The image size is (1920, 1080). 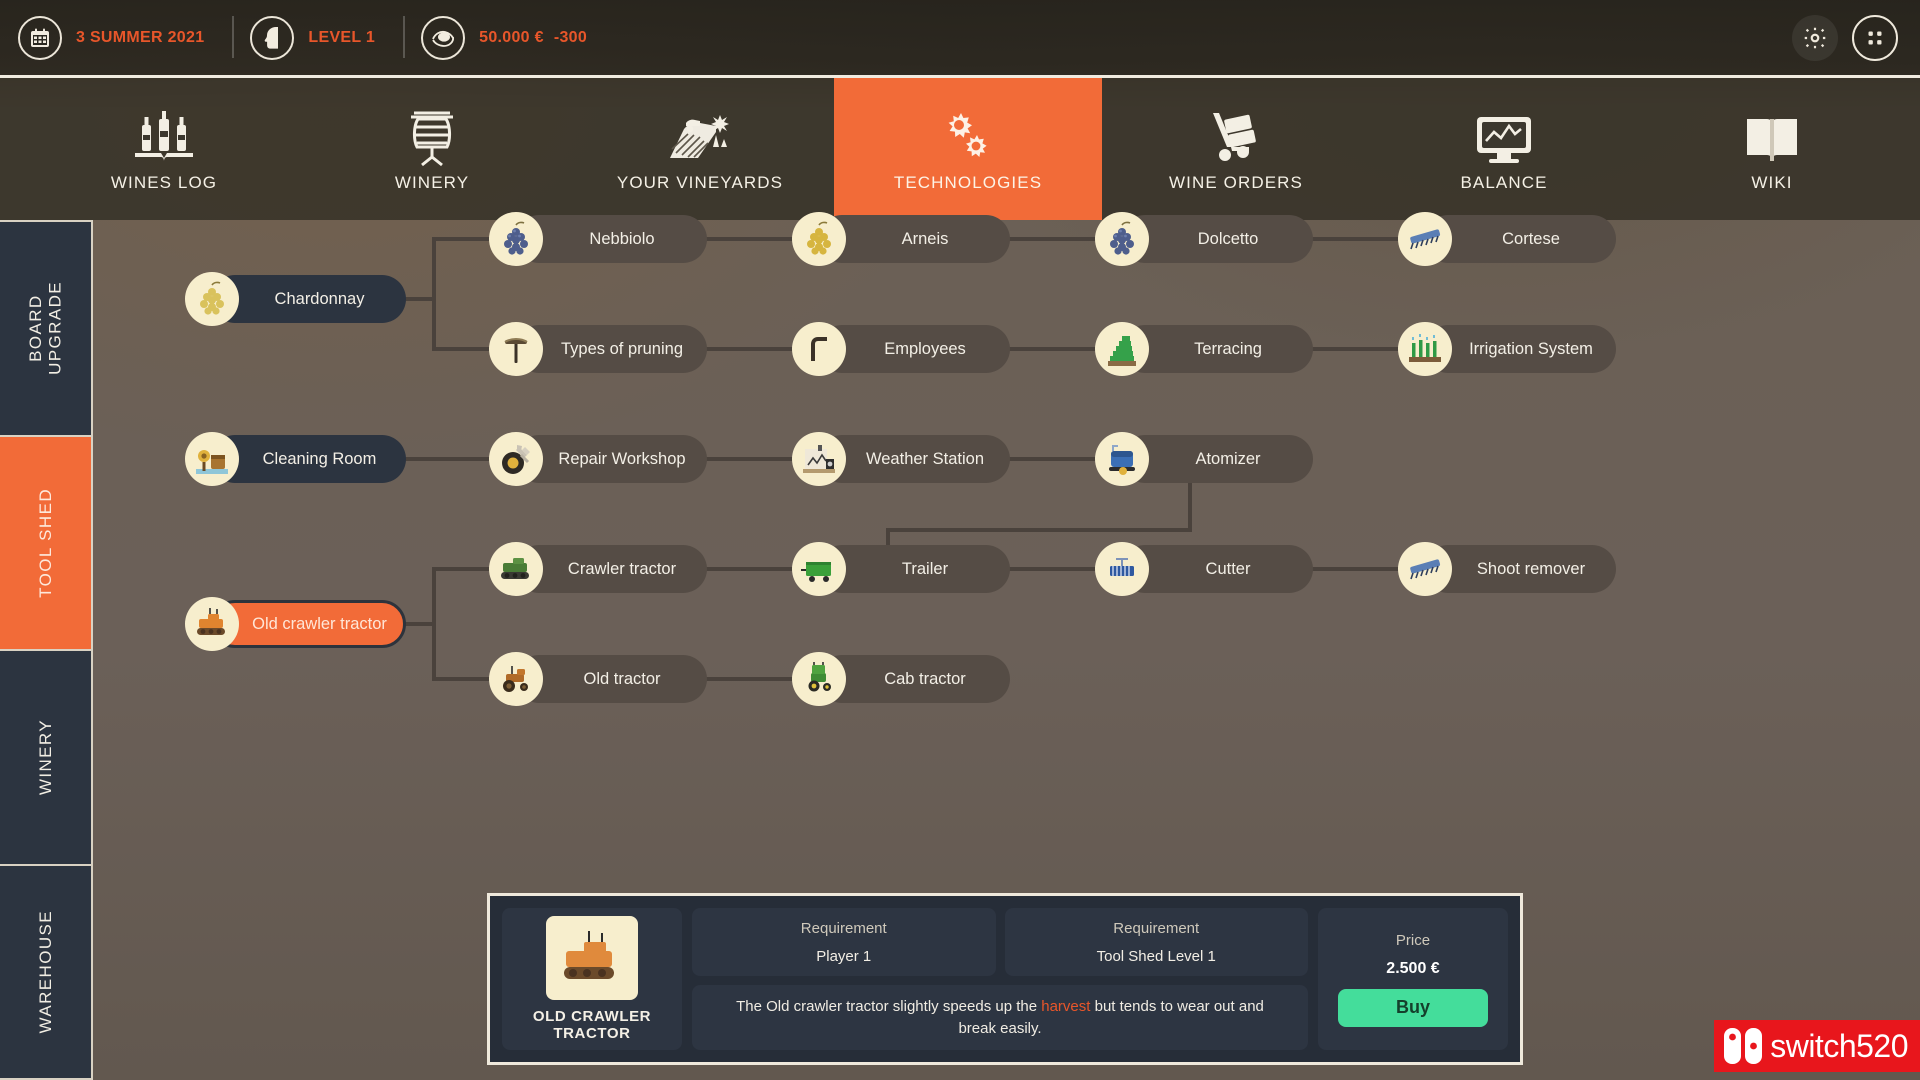 What do you see at coordinates (622, 568) in the screenshot?
I see `tech-node-label: Crawler tractor` at bounding box center [622, 568].